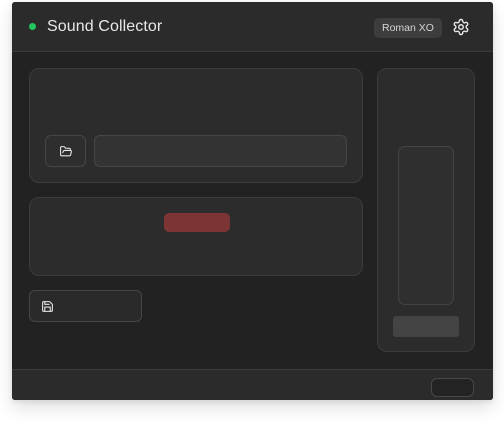  I want to click on level-meter, so click(426, 225).